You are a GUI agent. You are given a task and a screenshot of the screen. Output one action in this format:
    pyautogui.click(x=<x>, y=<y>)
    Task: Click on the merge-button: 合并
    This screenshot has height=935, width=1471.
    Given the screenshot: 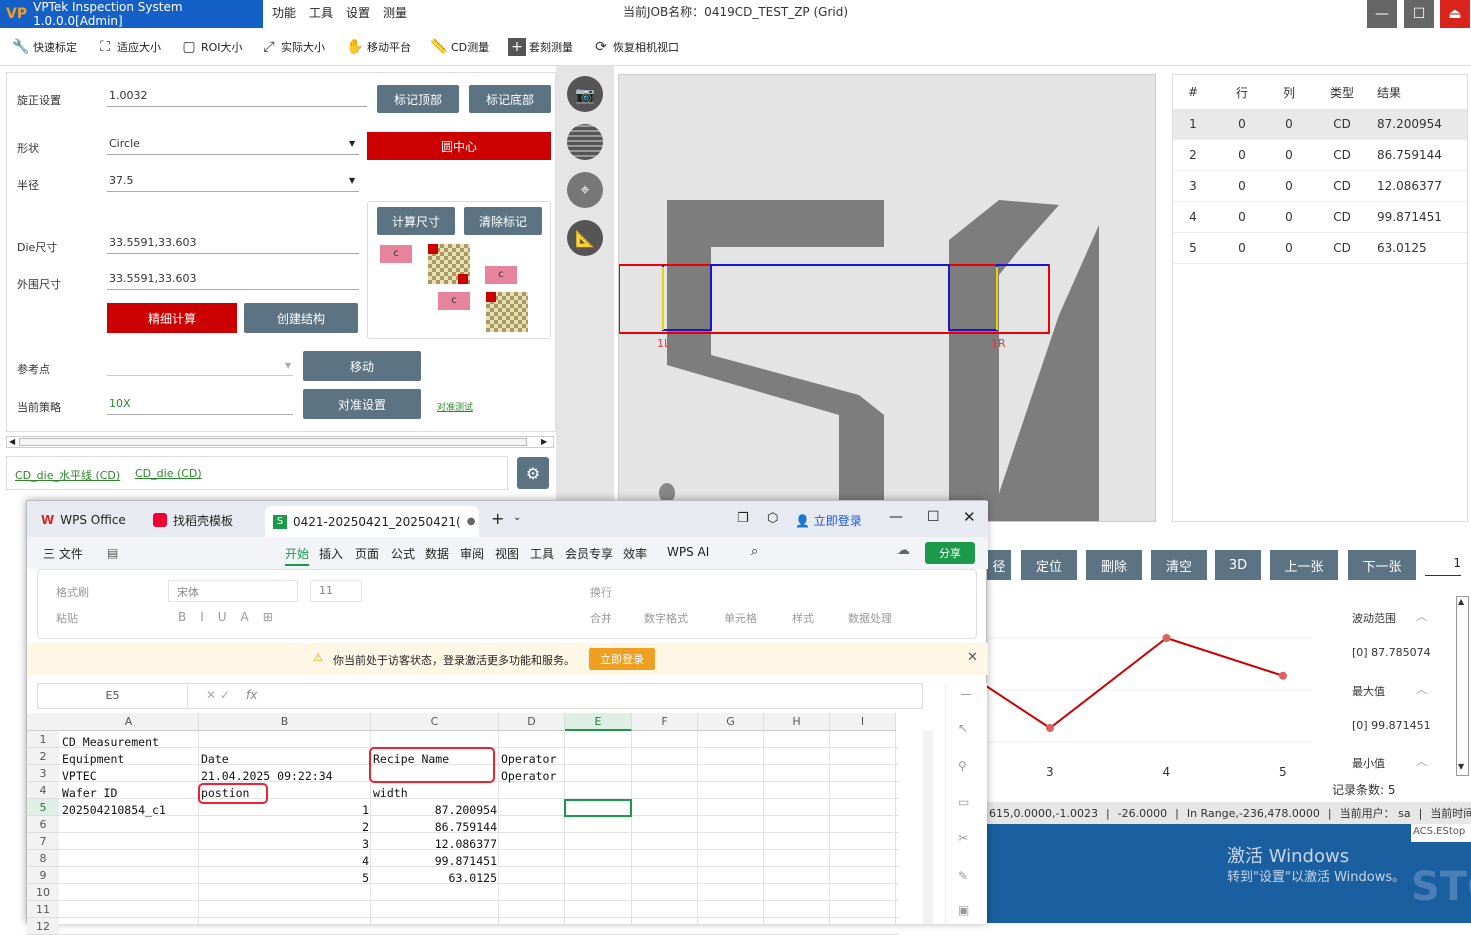 What is the action you would take?
    pyautogui.click(x=601, y=618)
    